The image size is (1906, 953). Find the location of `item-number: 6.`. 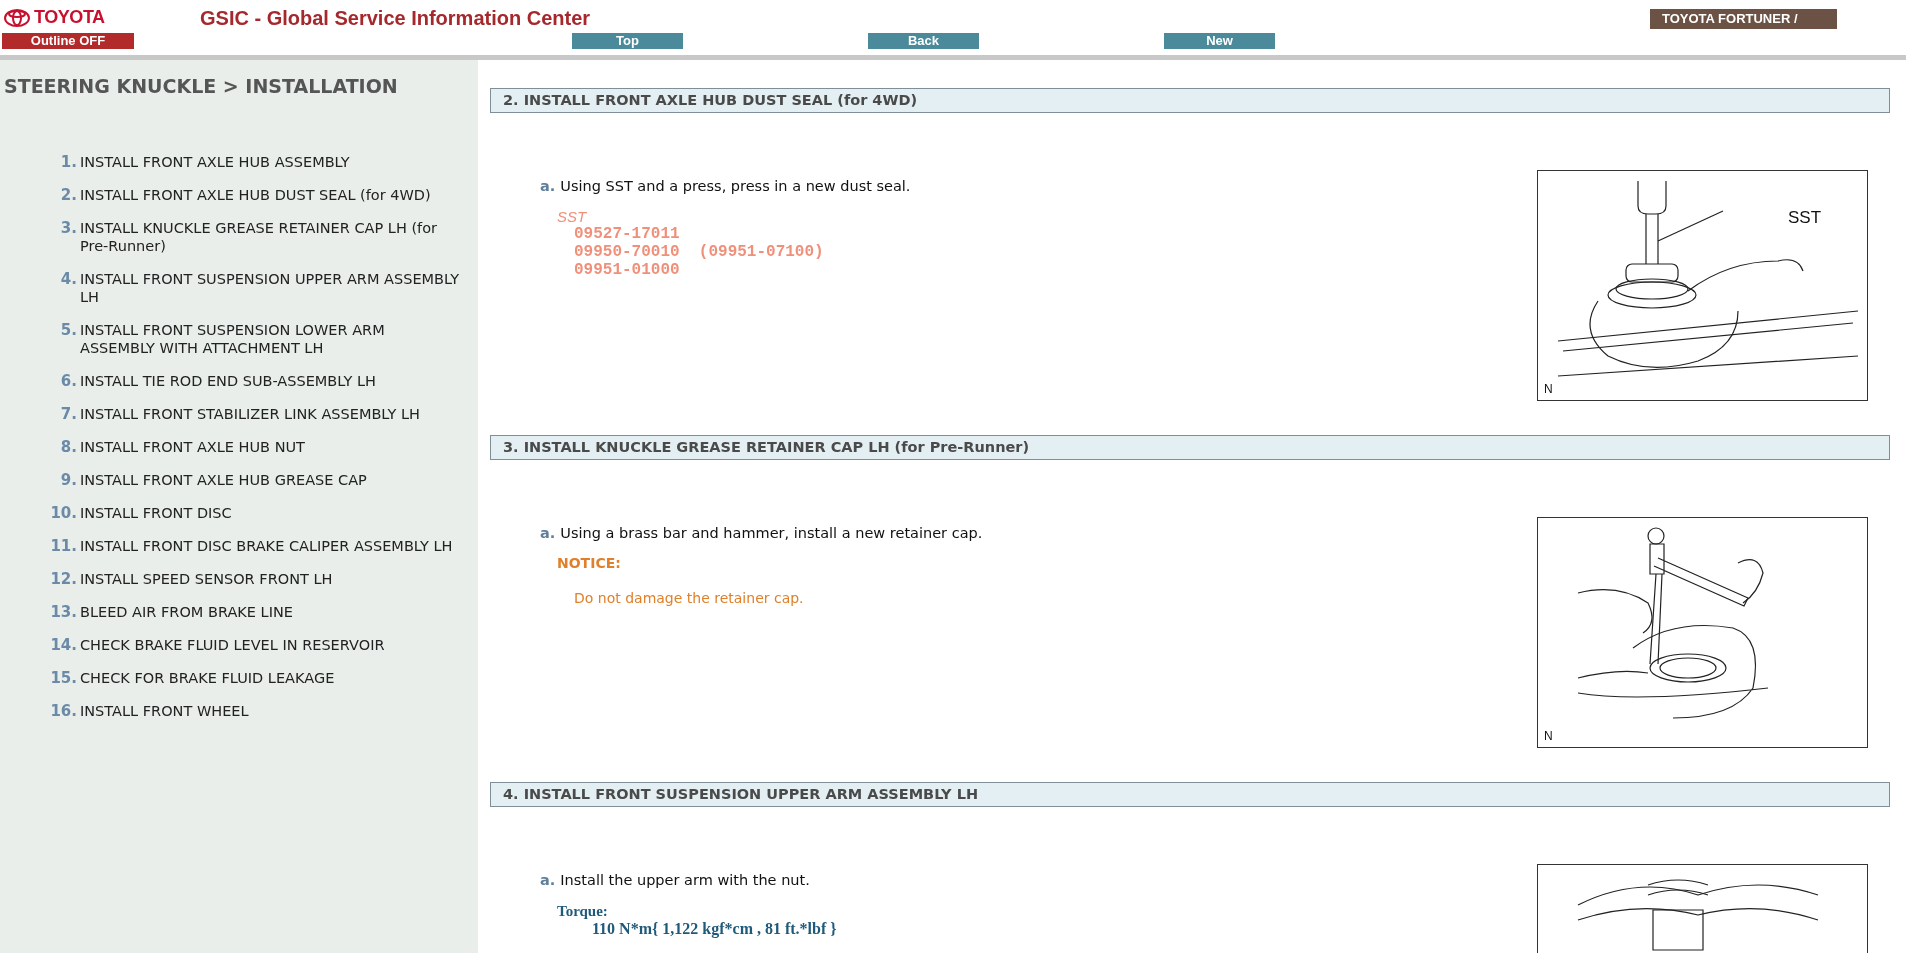

item-number: 6. is located at coordinates (68, 380).